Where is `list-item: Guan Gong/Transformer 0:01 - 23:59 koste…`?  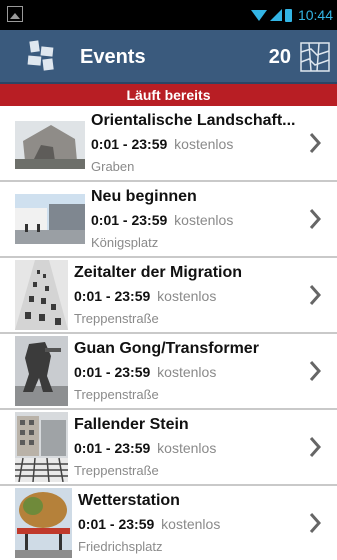 list-item: Guan Gong/Transformer 0:01 - 23:59 koste… is located at coordinates (168, 372).